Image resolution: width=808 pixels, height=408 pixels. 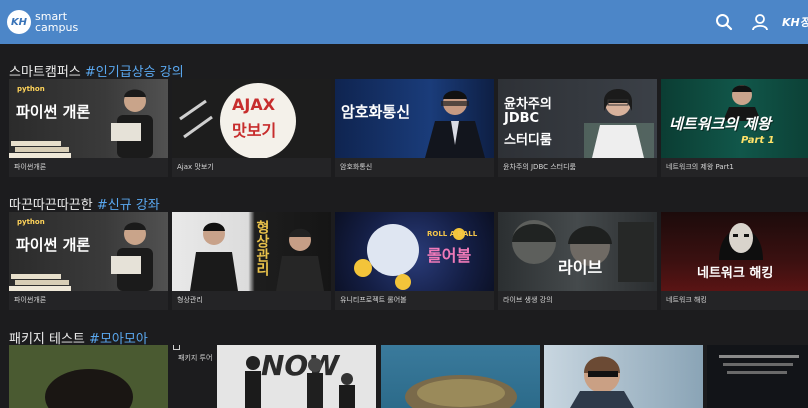 I want to click on thumb-subtitle-2: 스터디룸, so click(x=528, y=140).